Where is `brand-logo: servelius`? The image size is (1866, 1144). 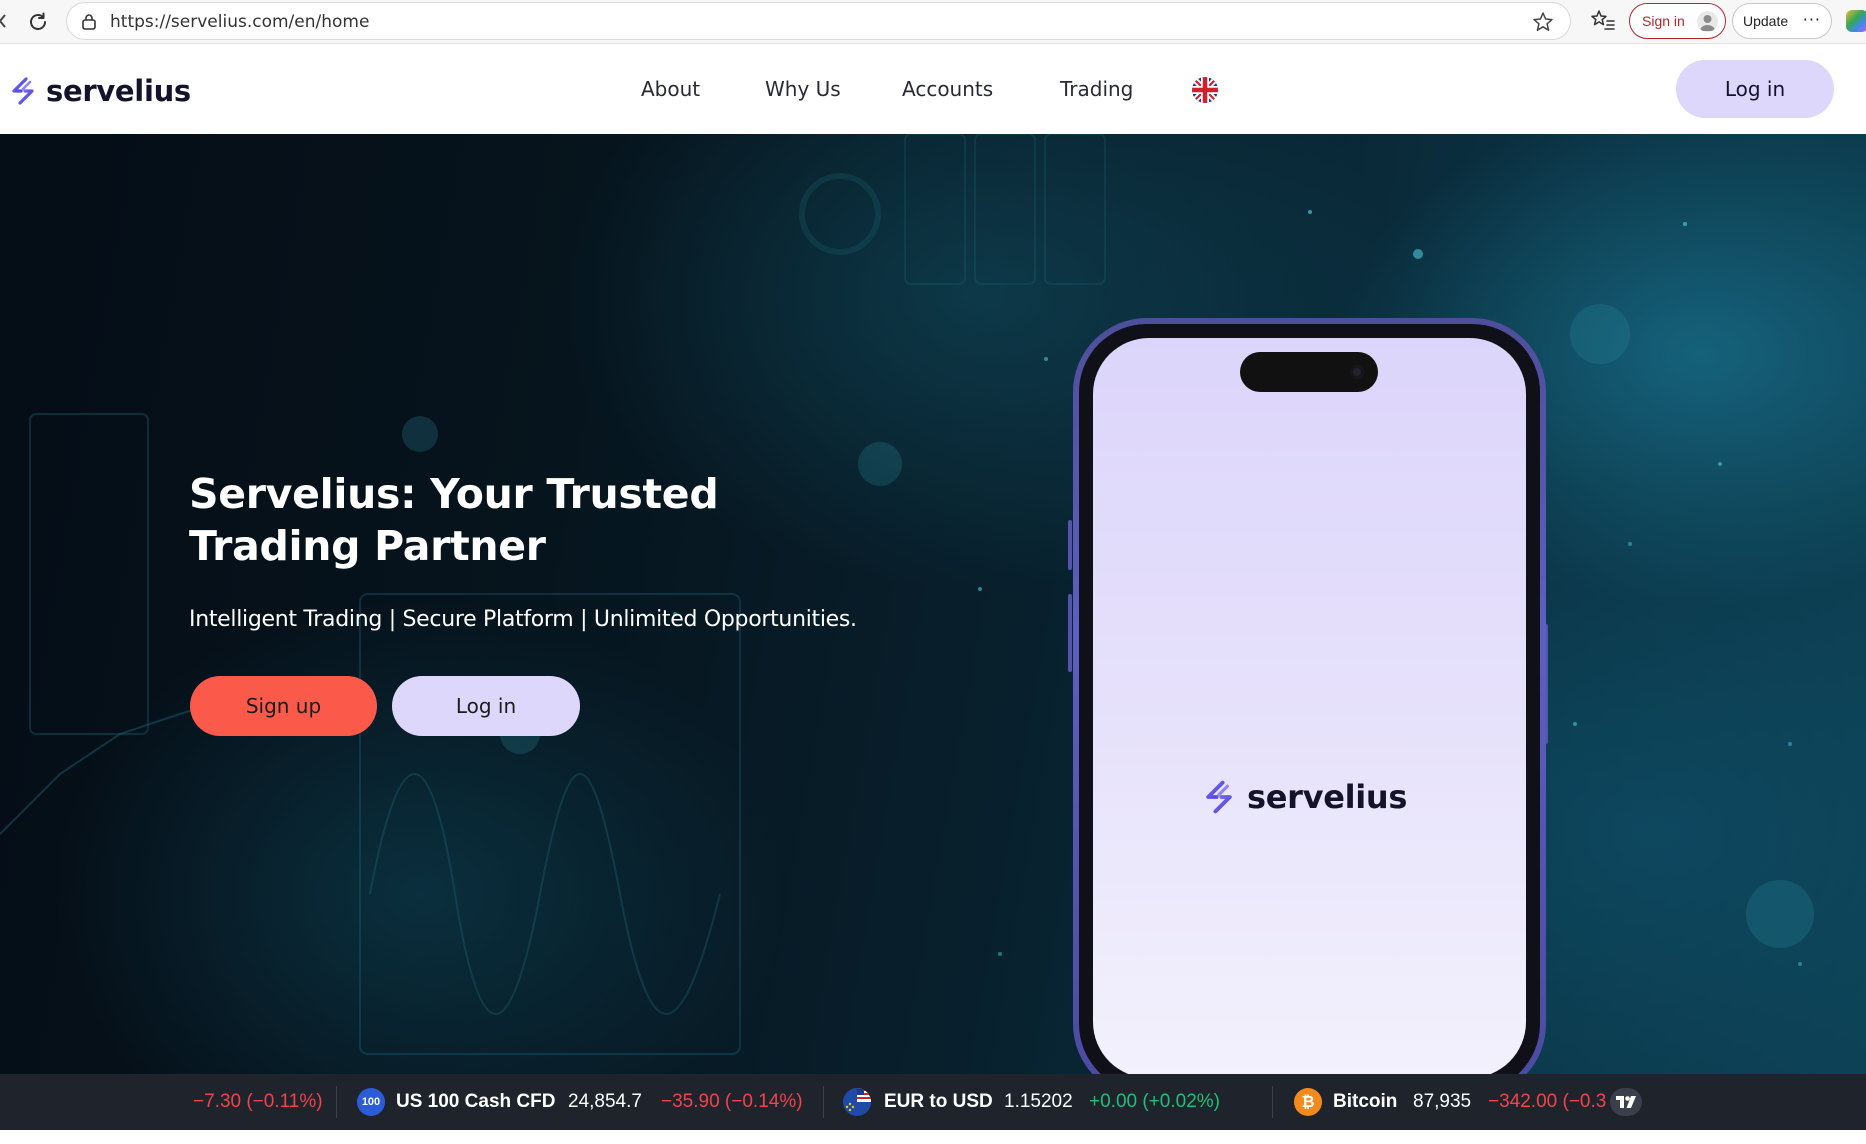 brand-logo: servelius is located at coordinates (99, 91).